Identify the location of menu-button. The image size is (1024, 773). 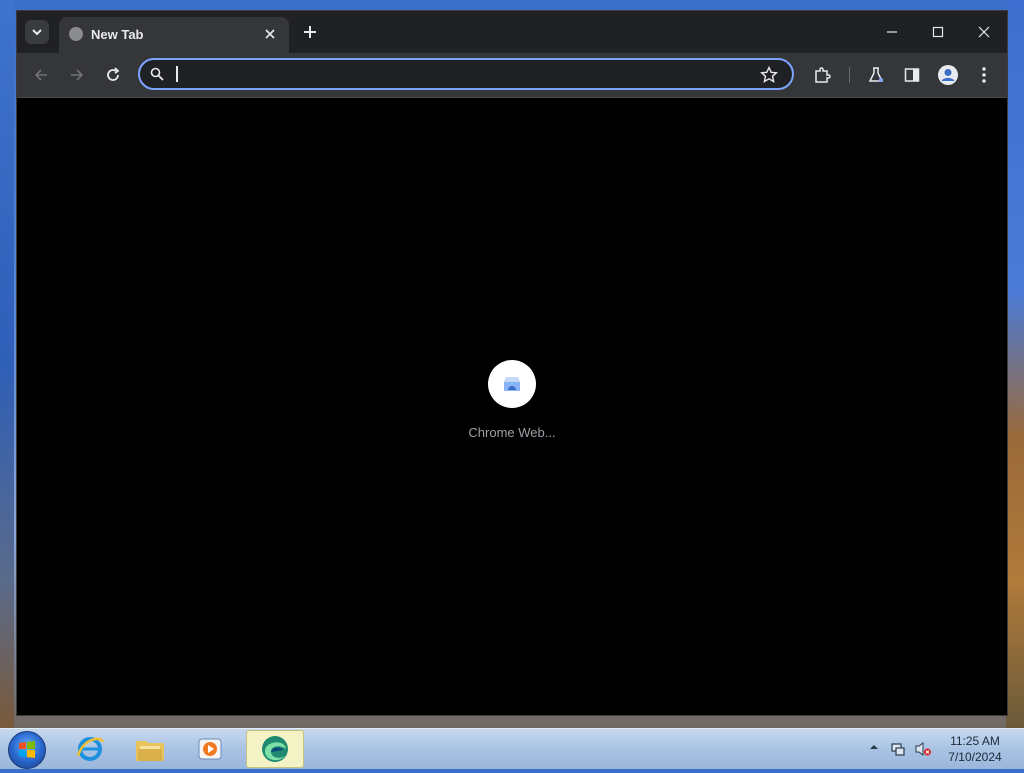
(984, 75).